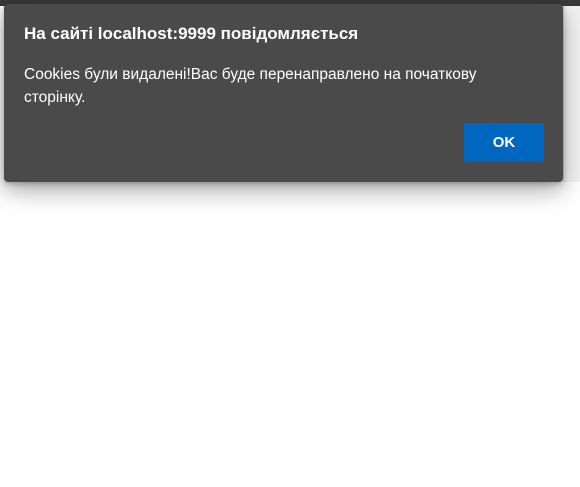 Image resolution: width=580 pixels, height=487 pixels. I want to click on page-scrollbar-edge, so click(571, 94).